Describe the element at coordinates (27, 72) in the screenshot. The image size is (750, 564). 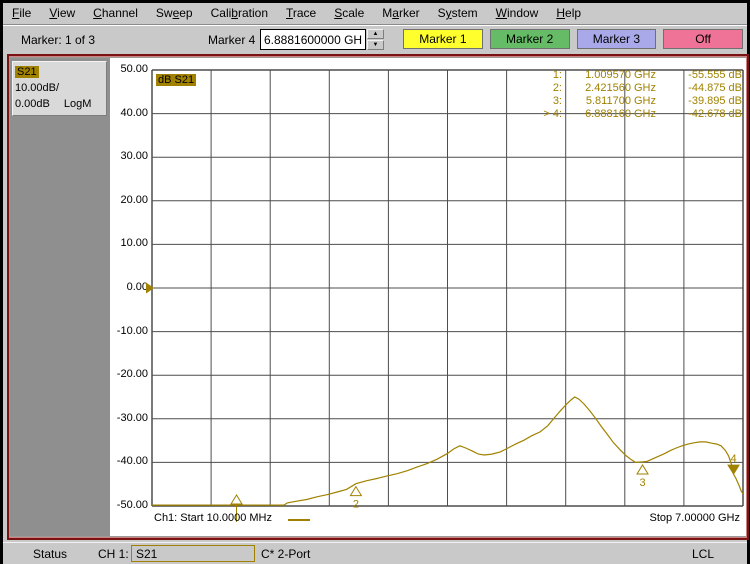
I see `trace-name-chip: S21` at that location.